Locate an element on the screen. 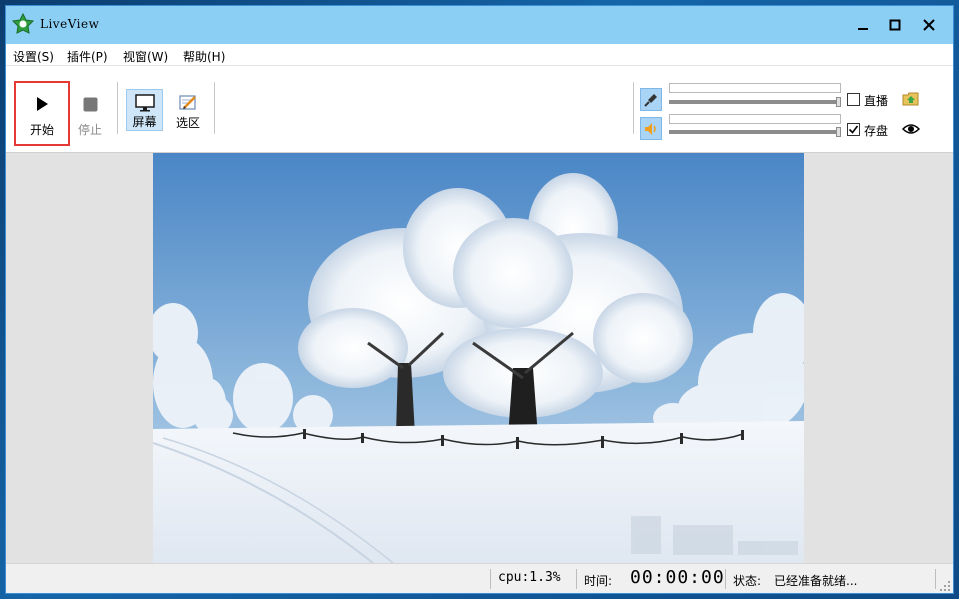 This screenshot has width=959, height=599. microphone-icon is located at coordinates (650, 100).